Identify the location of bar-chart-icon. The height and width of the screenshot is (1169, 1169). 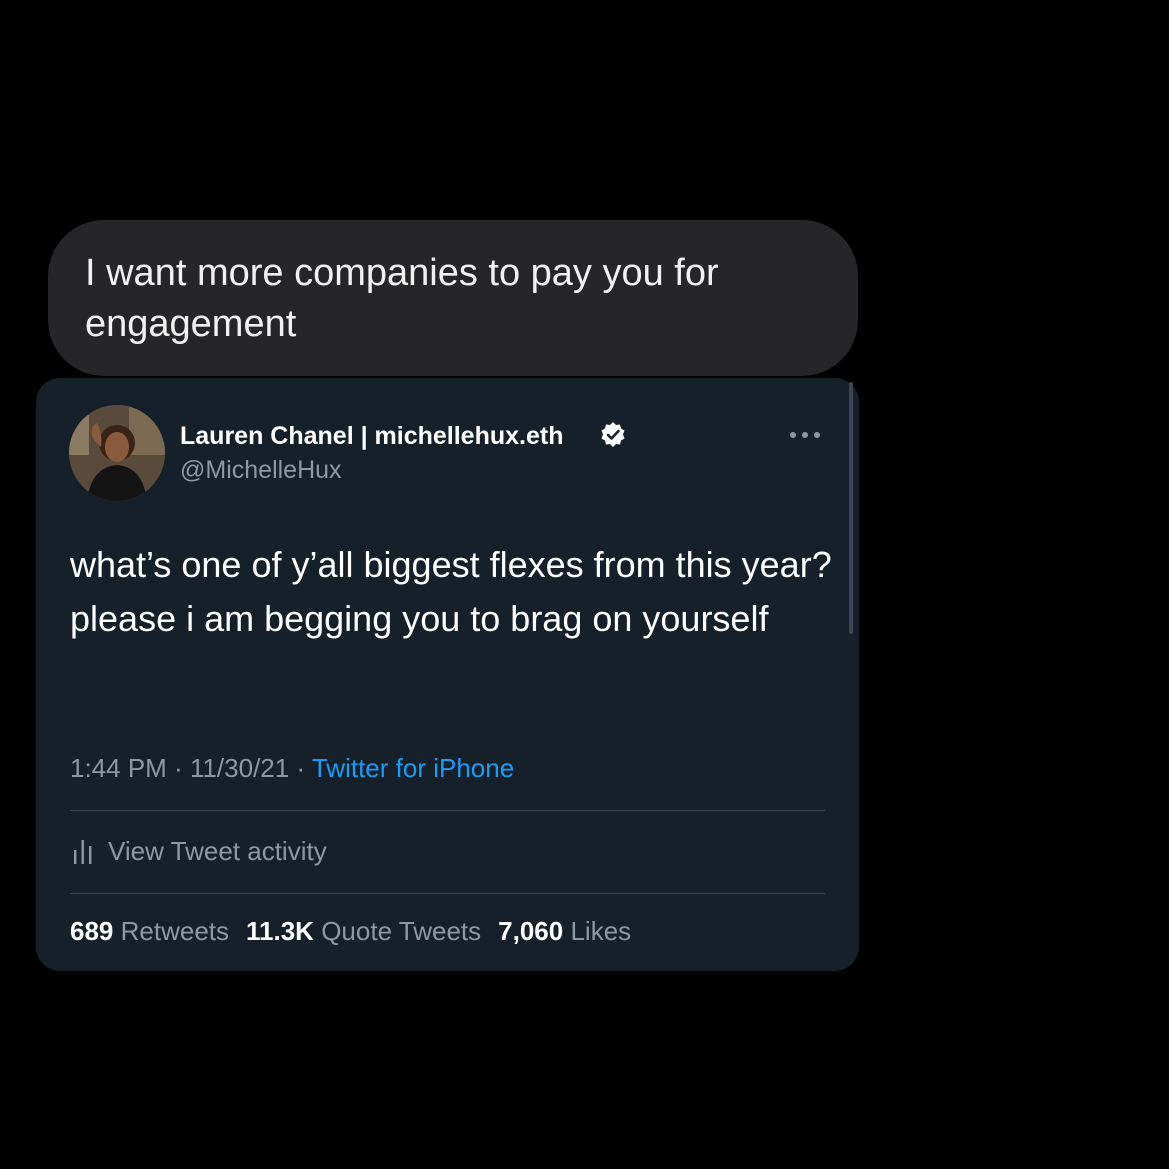
(83, 852).